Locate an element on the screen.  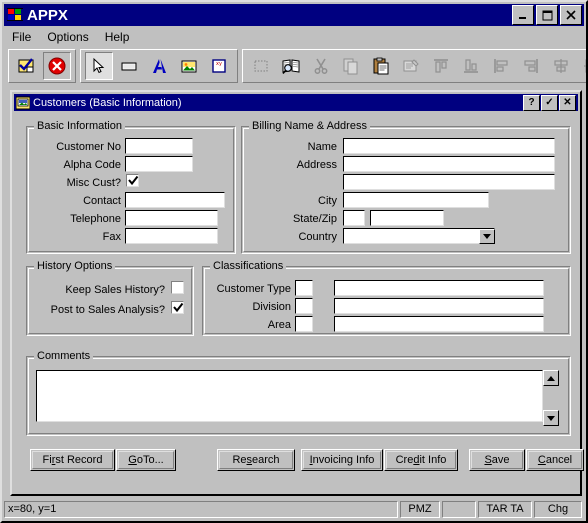
research-button-label: Research is located at coordinates (256, 460).